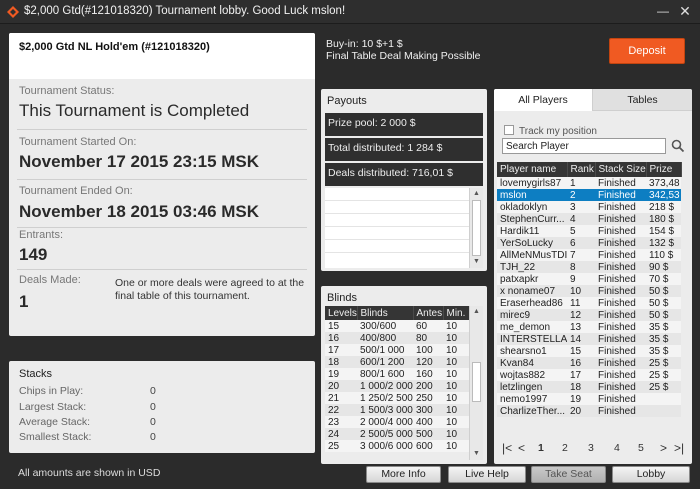 This screenshot has width=700, height=489. I want to click on table-cell: 80, so click(428, 338).